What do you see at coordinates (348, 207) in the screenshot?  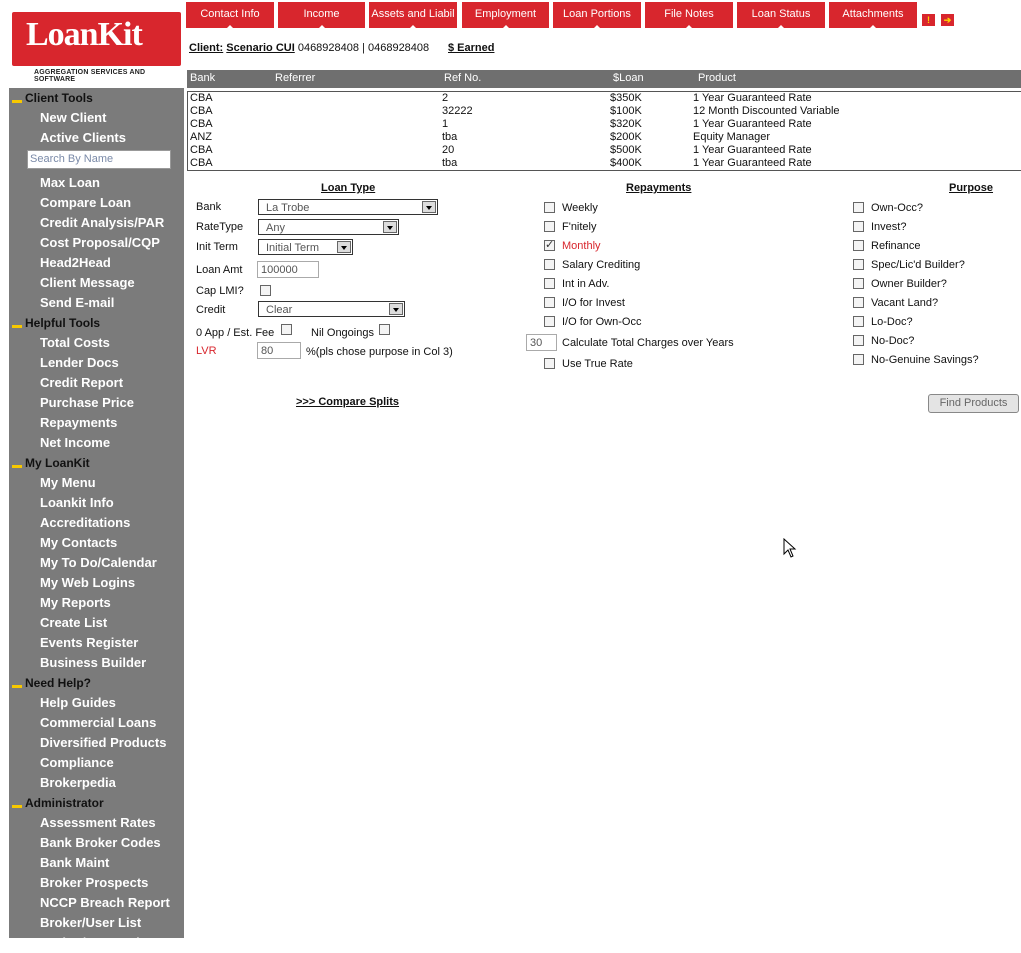 I see `bank-select: La Trobe` at bounding box center [348, 207].